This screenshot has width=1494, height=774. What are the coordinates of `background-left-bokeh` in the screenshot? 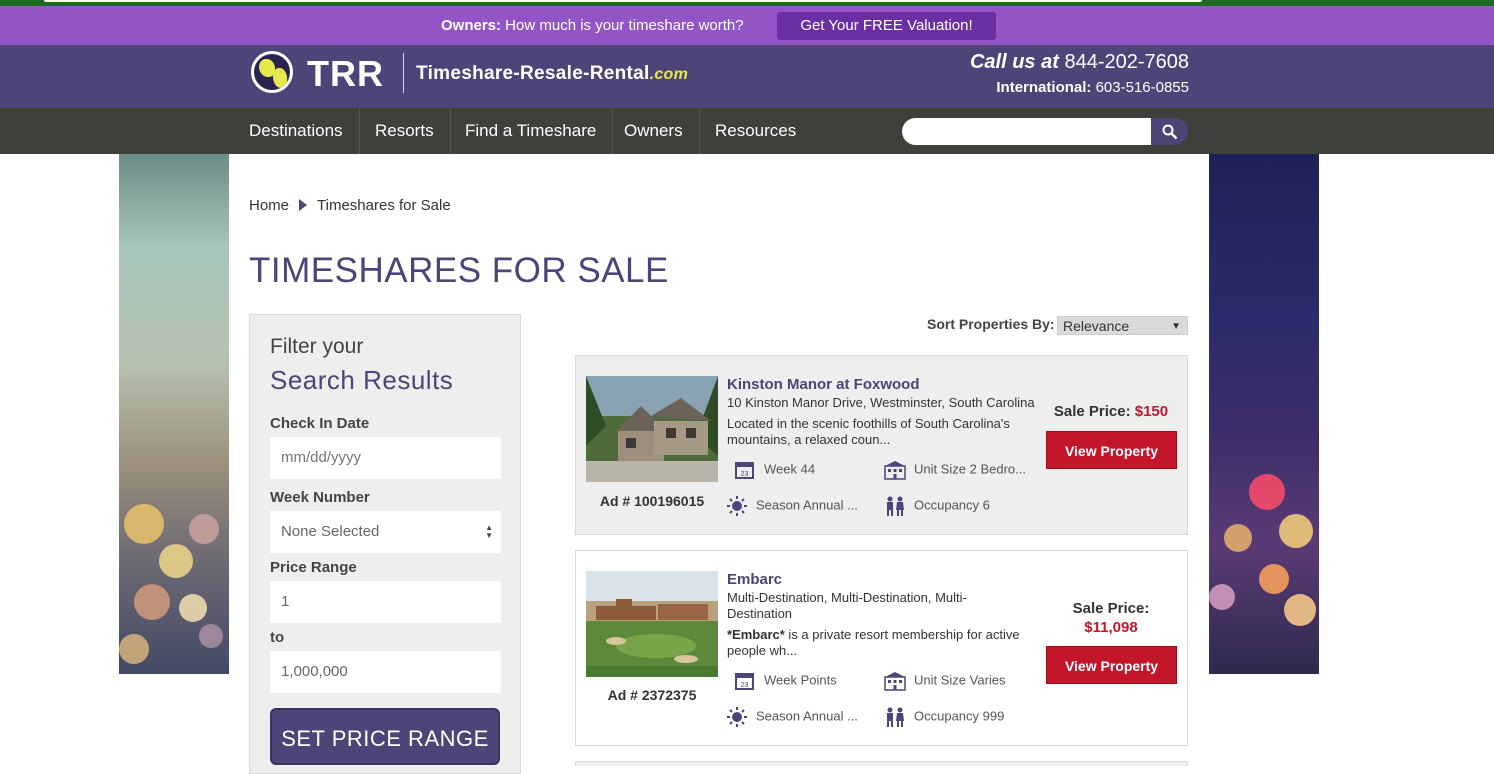 It's located at (174, 414).